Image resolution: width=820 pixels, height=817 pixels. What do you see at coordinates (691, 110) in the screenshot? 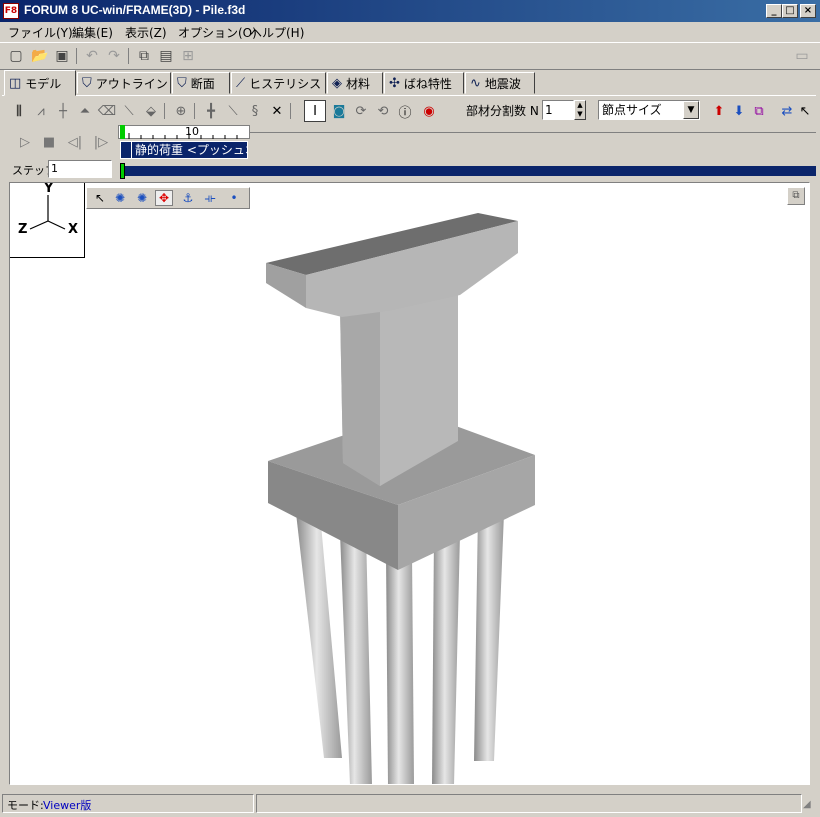
I see `chevron-down-icon: ▼` at bounding box center [691, 110].